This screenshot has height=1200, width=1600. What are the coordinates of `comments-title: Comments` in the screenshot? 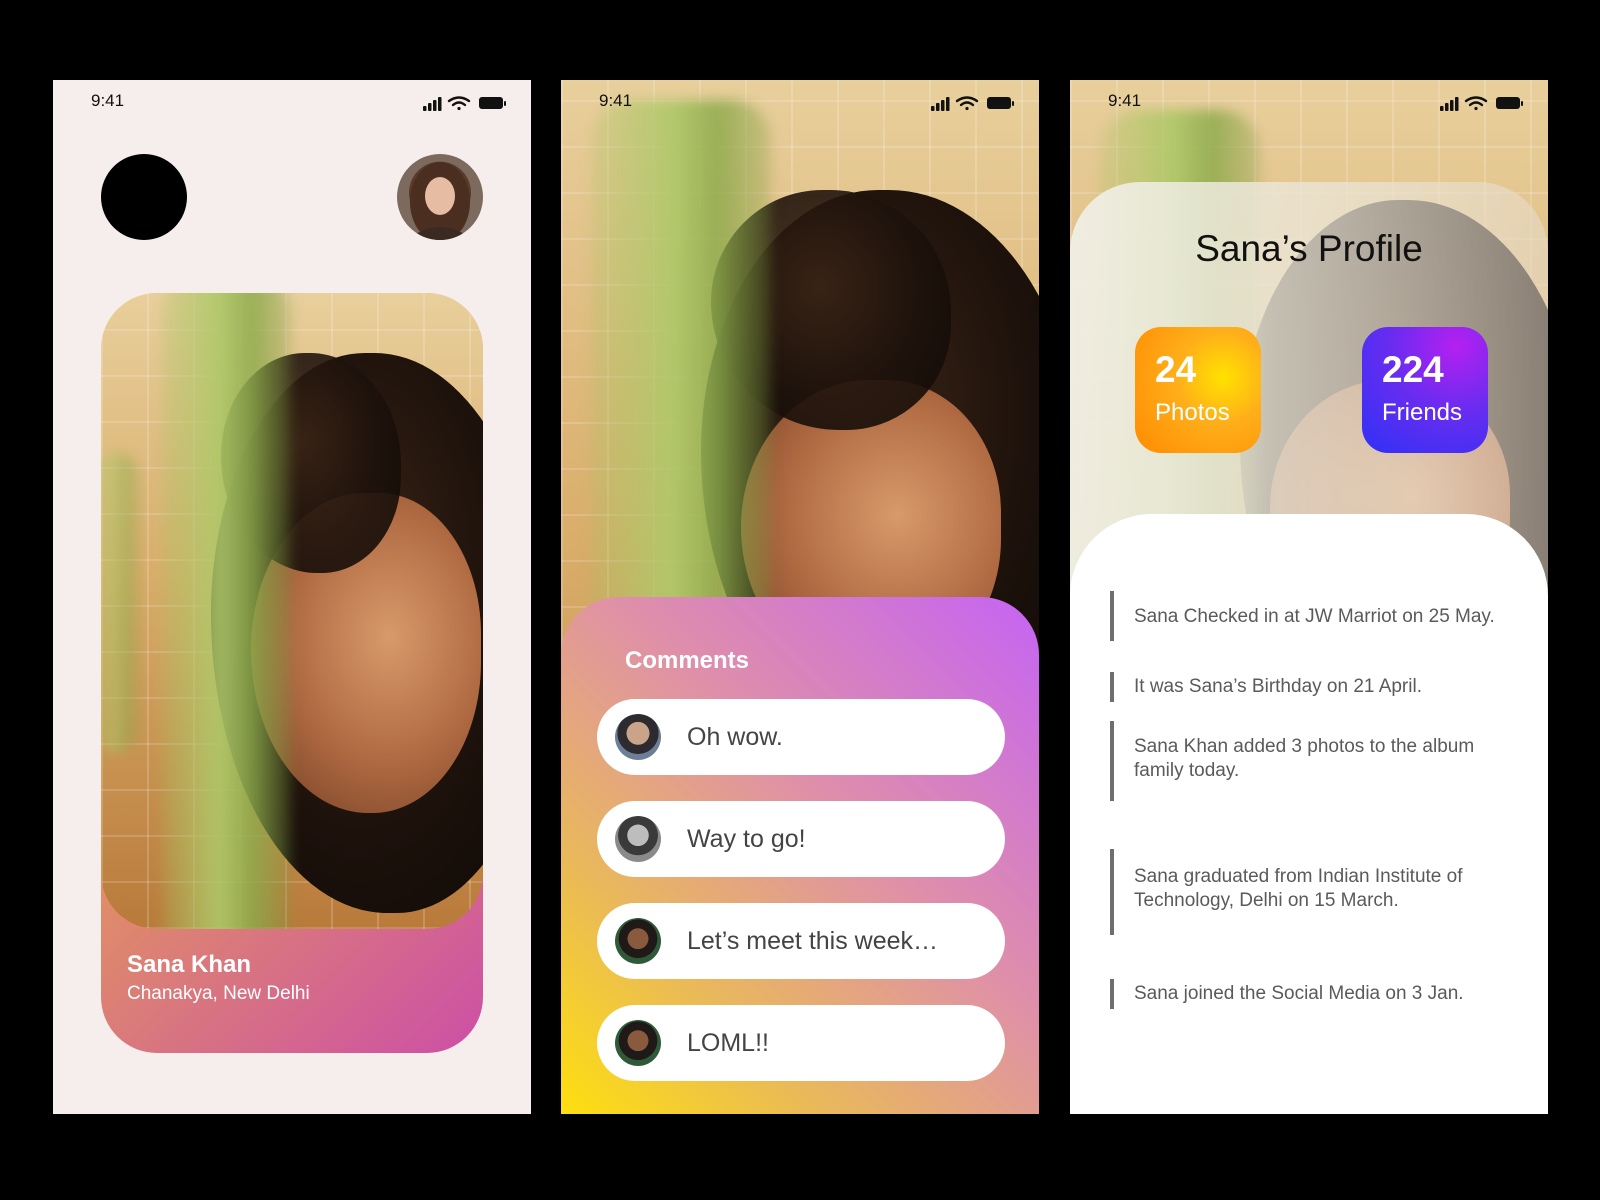 It's located at (687, 660).